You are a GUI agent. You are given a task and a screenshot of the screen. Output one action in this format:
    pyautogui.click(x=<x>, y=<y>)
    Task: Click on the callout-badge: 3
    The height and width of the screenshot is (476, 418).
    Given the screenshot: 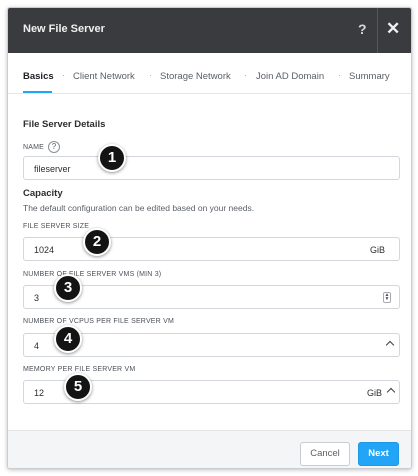 What is the action you would take?
    pyautogui.click(x=68, y=288)
    